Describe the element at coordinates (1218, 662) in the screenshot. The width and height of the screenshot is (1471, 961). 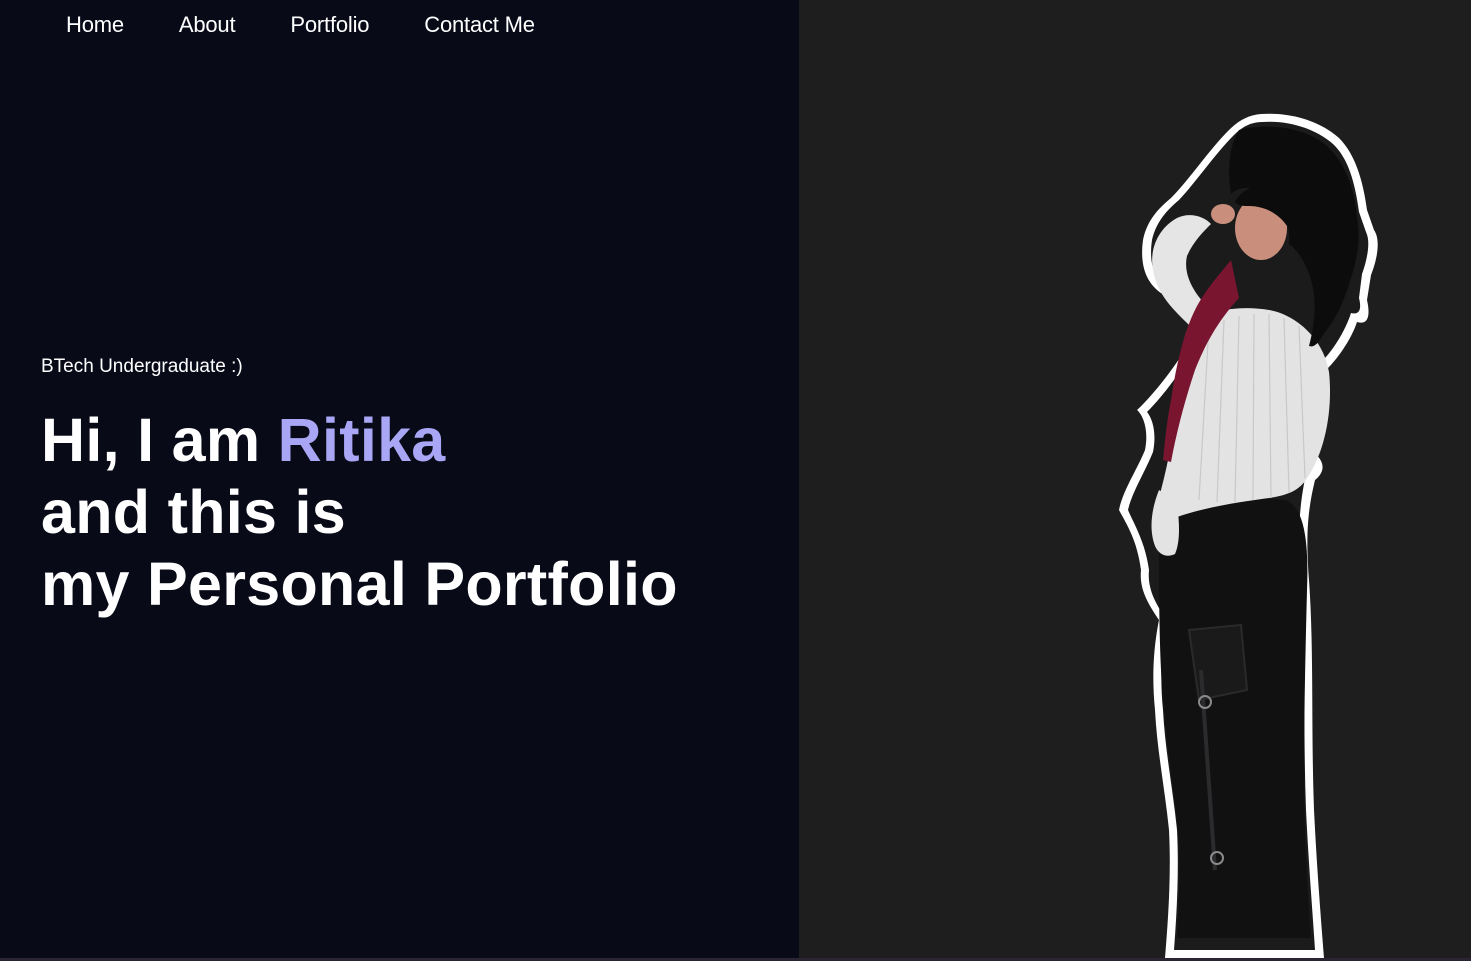
I see `portrait-pants-pocket` at that location.